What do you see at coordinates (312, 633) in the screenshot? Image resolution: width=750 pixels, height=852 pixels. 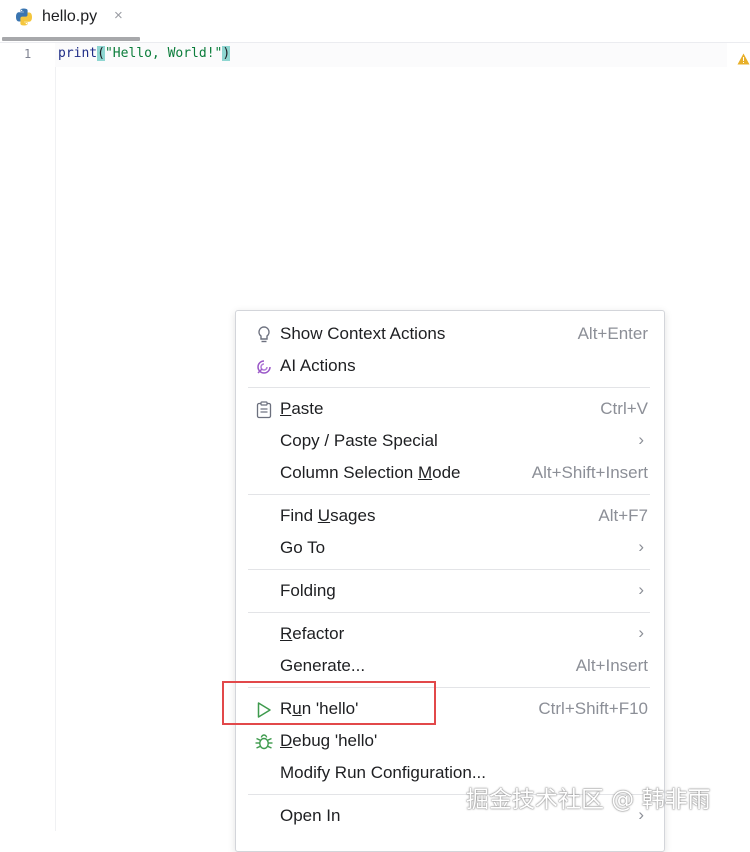 I see `menu-item-label: Refactor` at bounding box center [312, 633].